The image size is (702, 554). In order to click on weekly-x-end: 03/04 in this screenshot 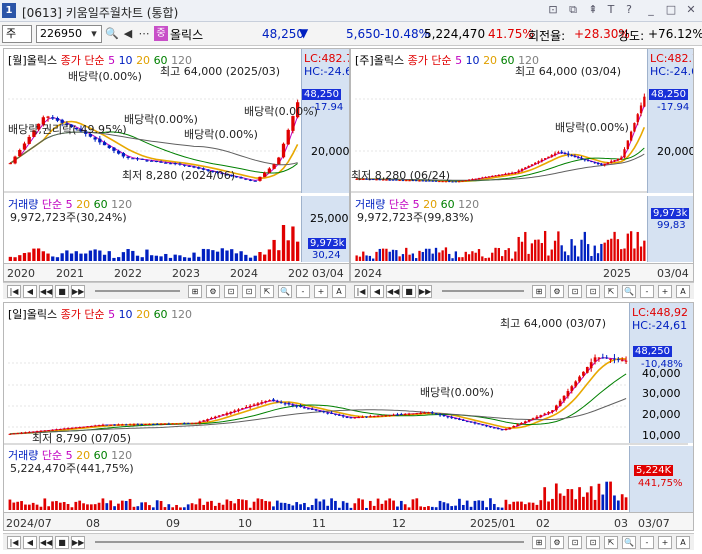, I will do `click(673, 273)`.